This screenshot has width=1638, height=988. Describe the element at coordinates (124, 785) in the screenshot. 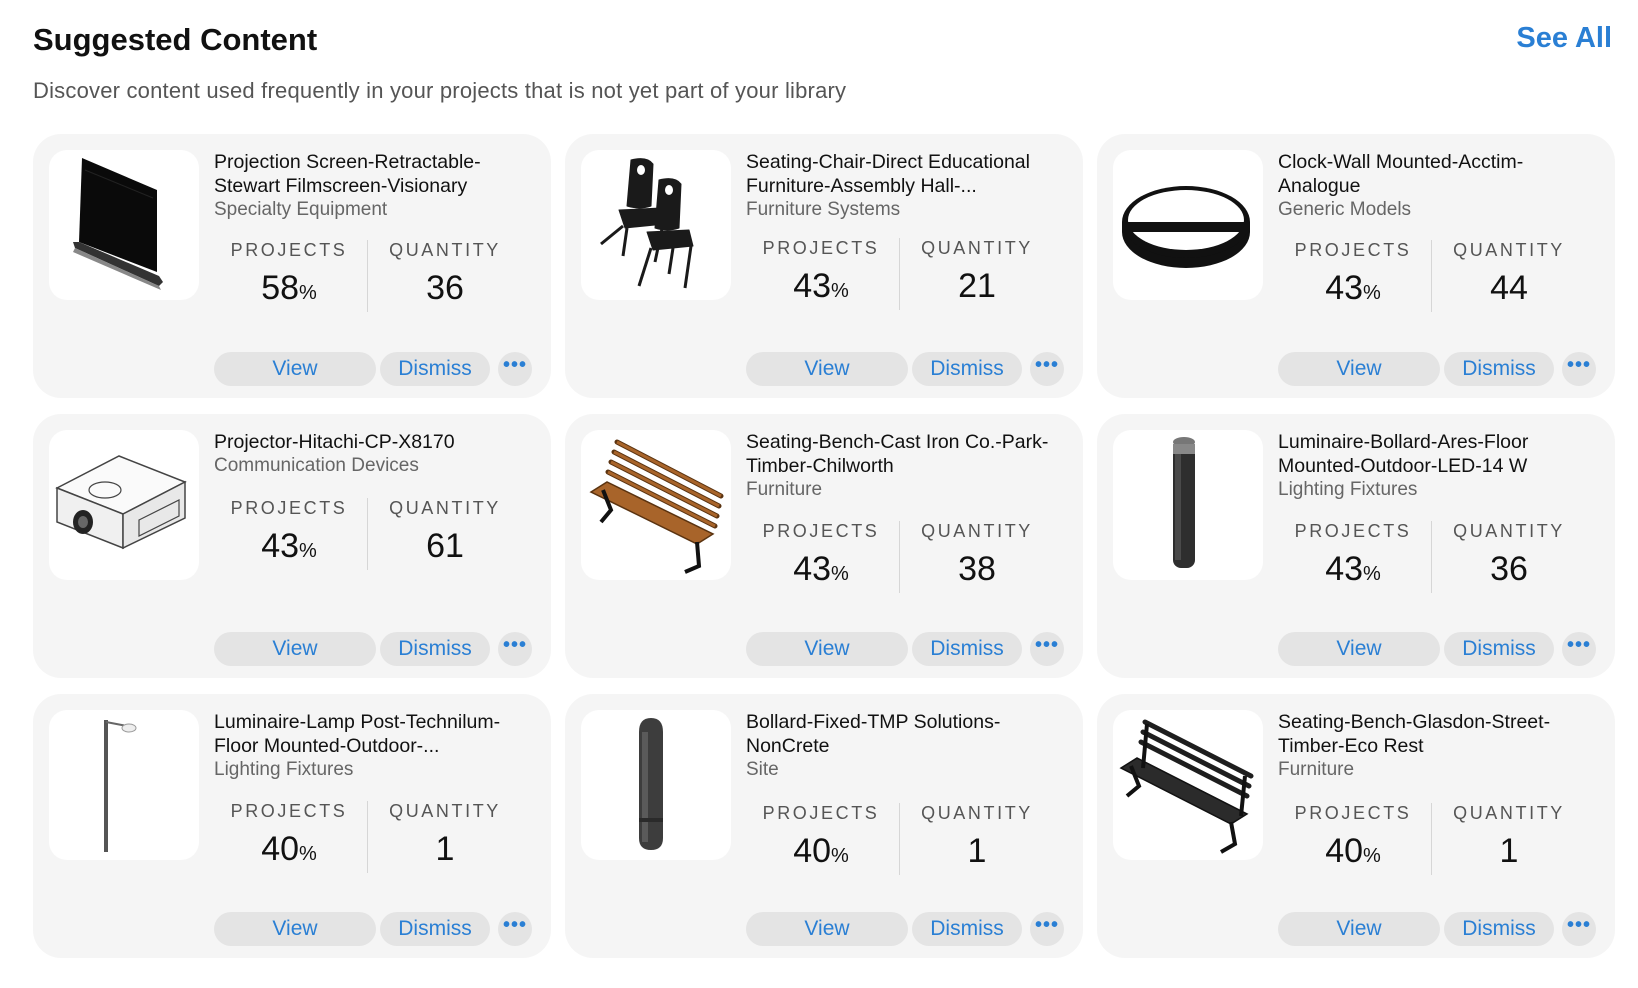

I see `lamp-post-icon` at that location.